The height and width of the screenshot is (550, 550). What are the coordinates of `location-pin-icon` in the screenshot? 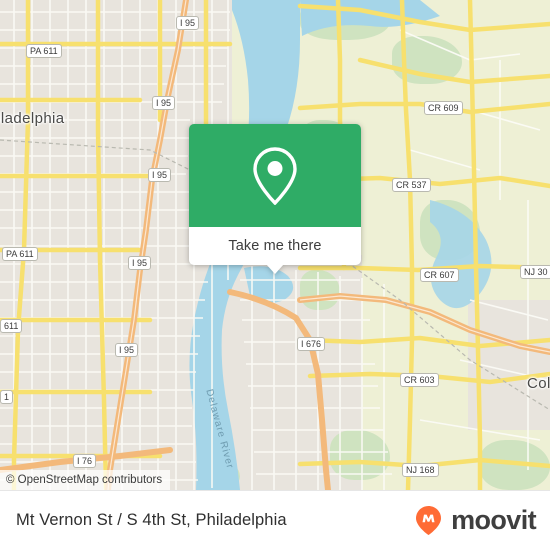 It's located at (275, 175).